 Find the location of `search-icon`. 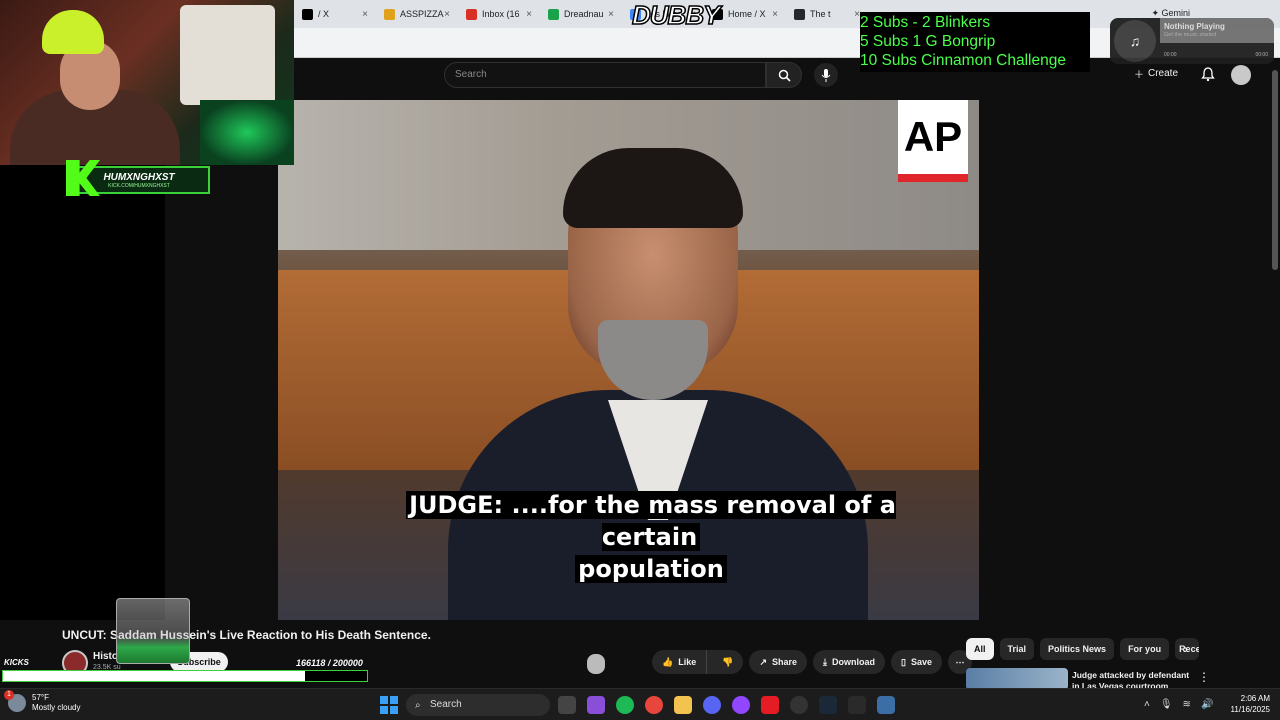

search-icon is located at coordinates (784, 75).